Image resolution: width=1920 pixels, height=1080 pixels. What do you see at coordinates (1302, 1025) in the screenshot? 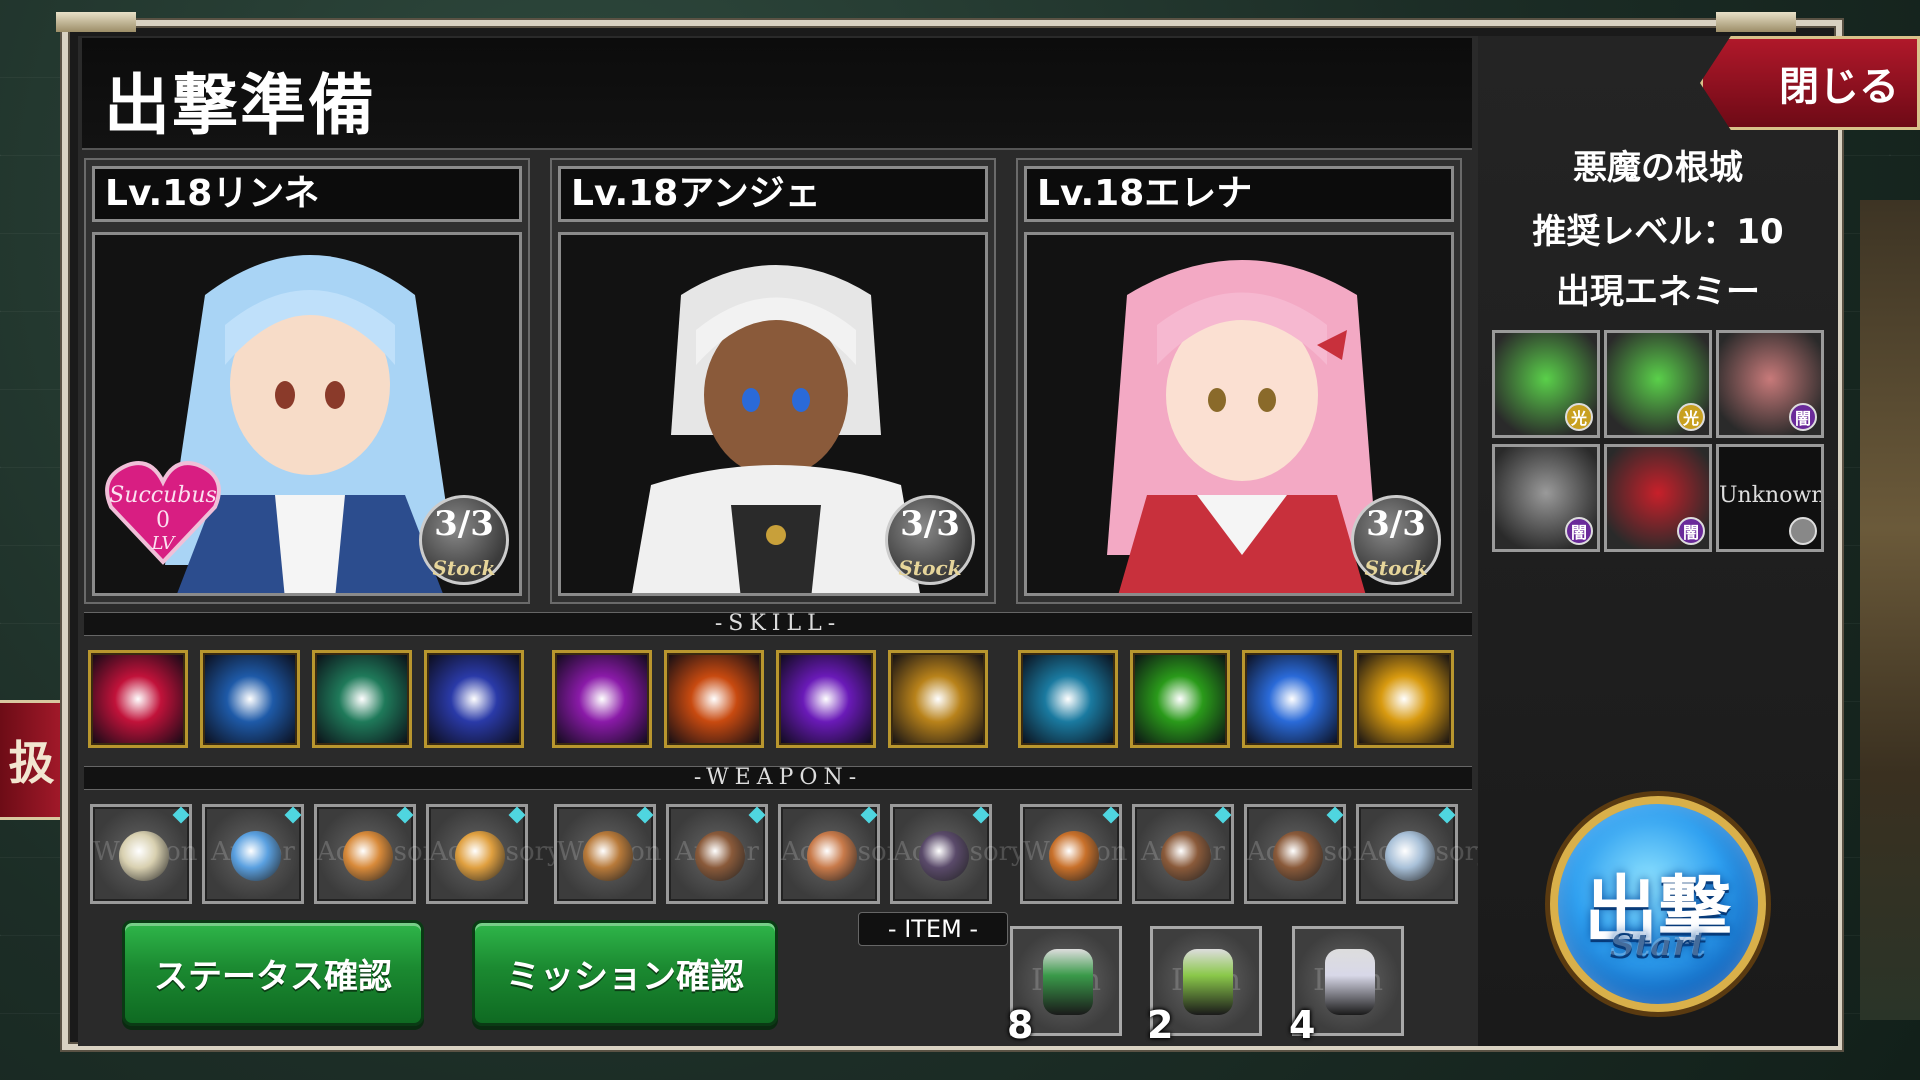
I see `item-count: 4` at bounding box center [1302, 1025].